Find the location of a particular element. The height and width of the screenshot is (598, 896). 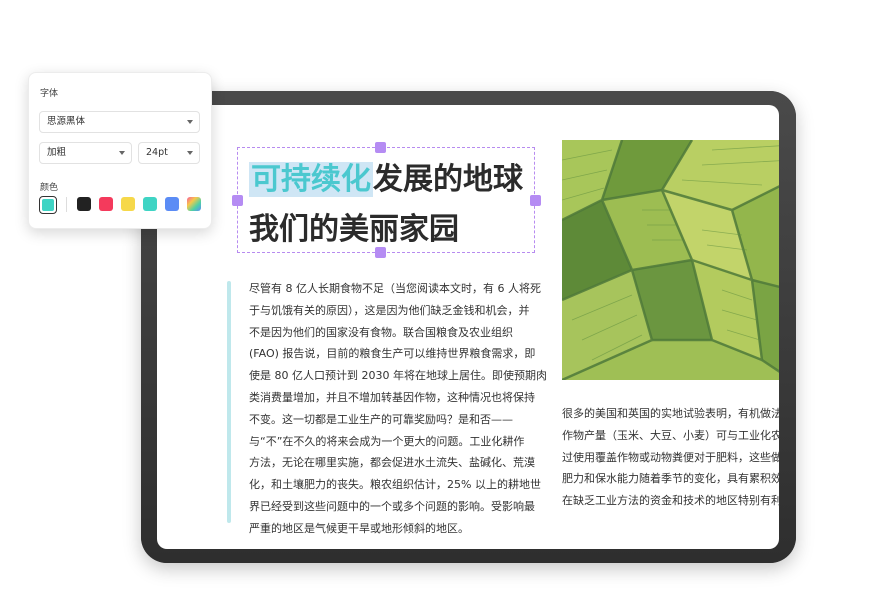

font-size-value: 24pt is located at coordinates (157, 152).